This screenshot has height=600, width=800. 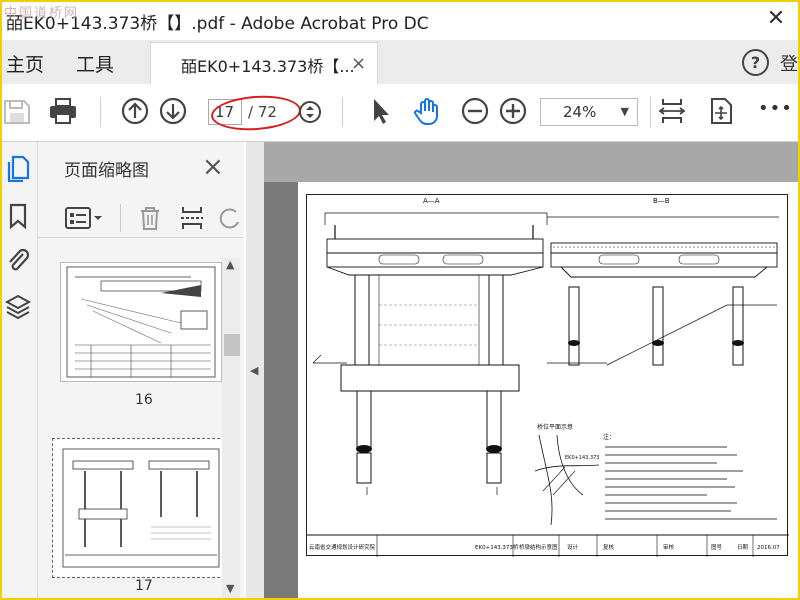 I want to click on zoom-out-icon, so click(x=475, y=111).